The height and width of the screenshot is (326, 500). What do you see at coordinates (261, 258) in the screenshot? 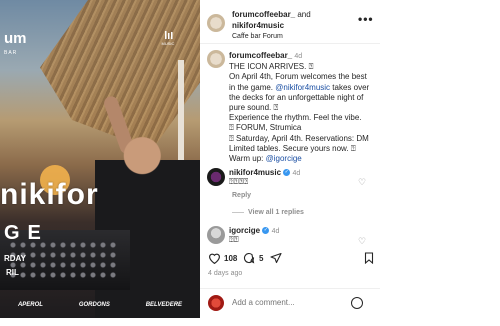
I see `comment-count: 5` at bounding box center [261, 258].